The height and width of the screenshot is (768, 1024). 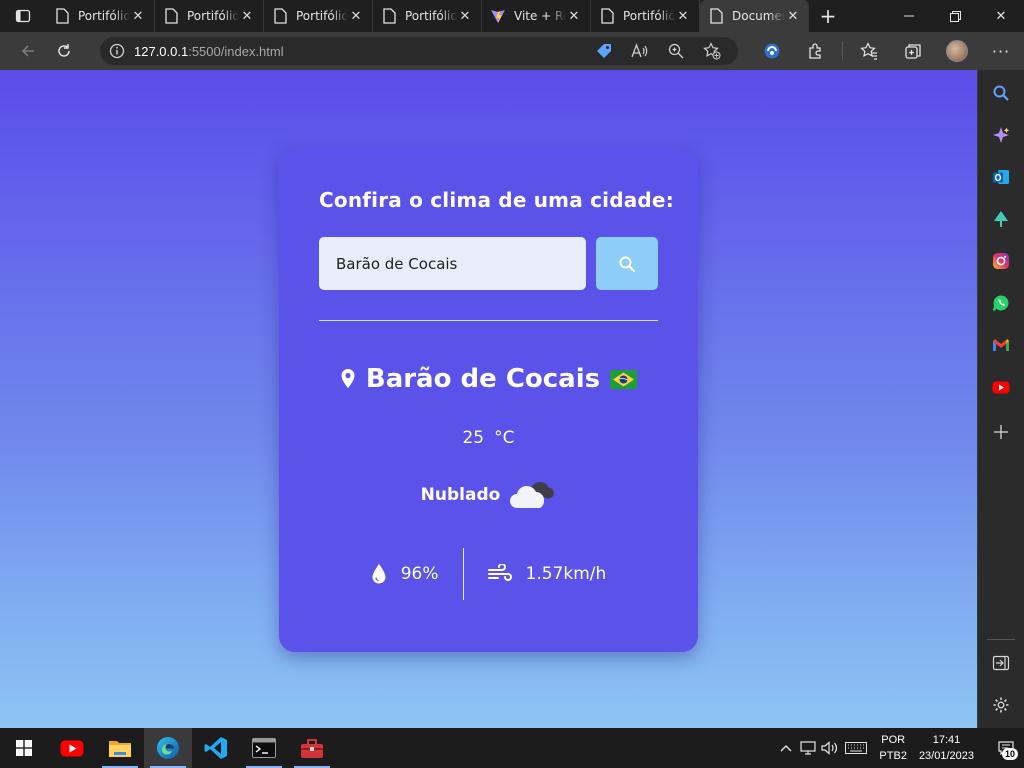 What do you see at coordinates (754, 16) in the screenshot?
I see `browser-tab-active: Document ✕` at bounding box center [754, 16].